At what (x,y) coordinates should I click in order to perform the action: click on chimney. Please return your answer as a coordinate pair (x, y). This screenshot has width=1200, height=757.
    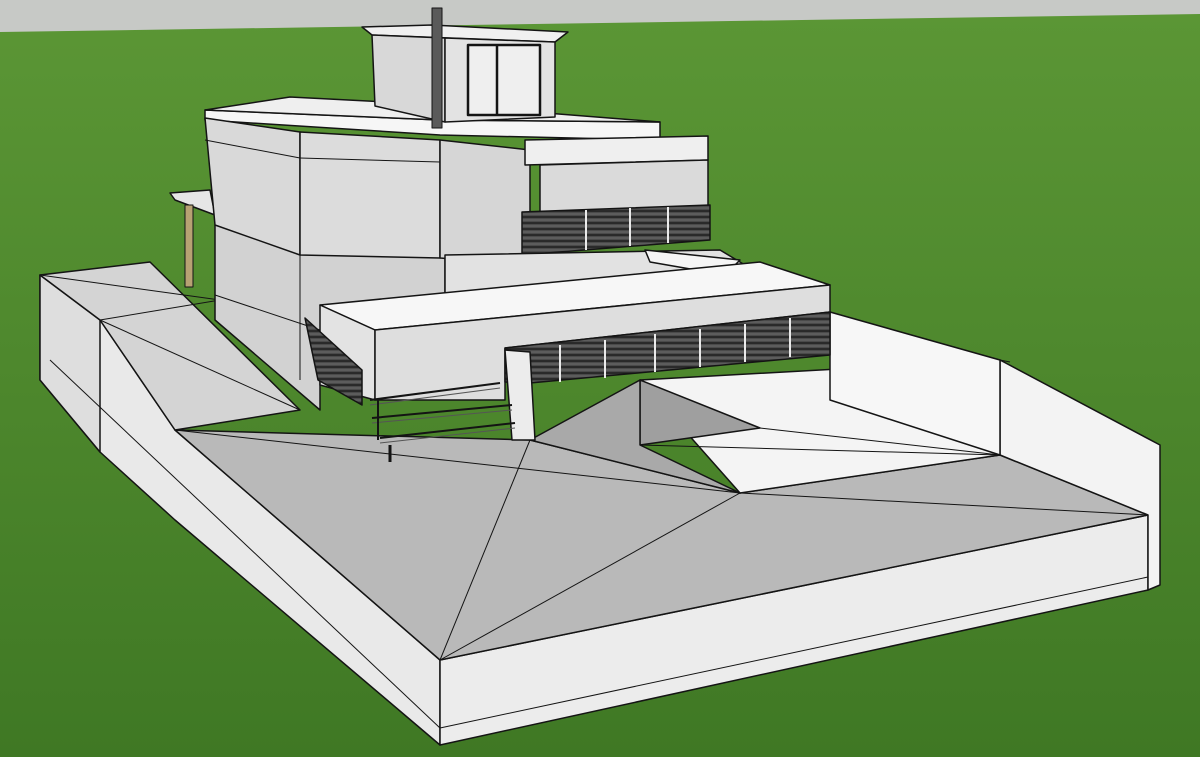
    Looking at the image, I should click on (437, 68).